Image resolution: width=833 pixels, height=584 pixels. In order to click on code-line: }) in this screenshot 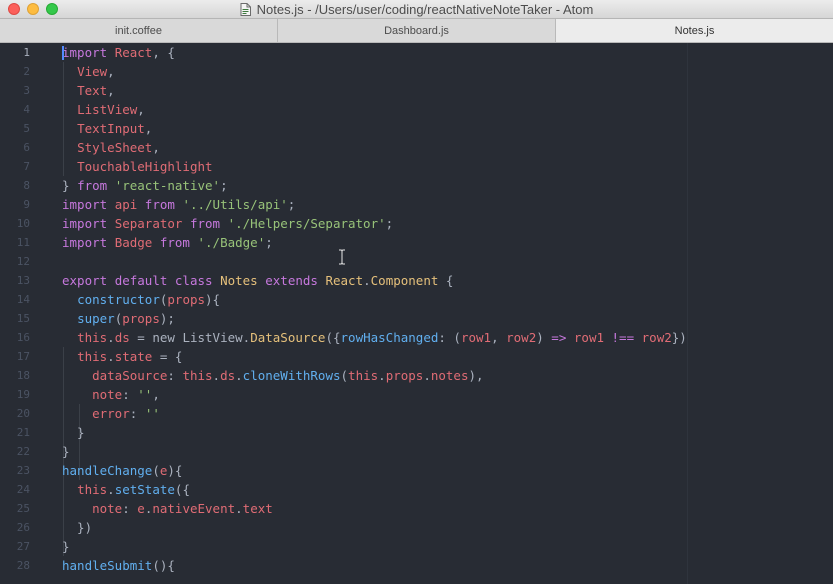, I will do `click(77, 527)`.